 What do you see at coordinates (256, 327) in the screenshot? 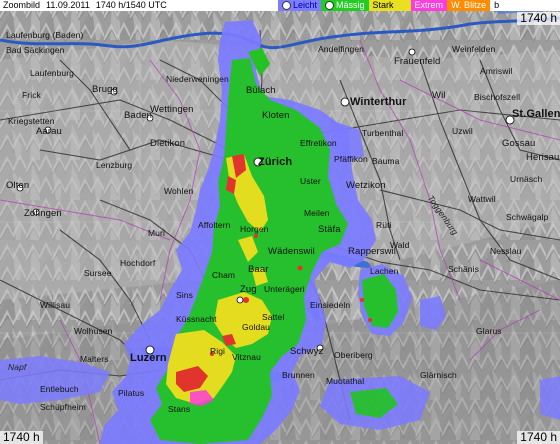
I see `place-label: Goldau` at bounding box center [256, 327].